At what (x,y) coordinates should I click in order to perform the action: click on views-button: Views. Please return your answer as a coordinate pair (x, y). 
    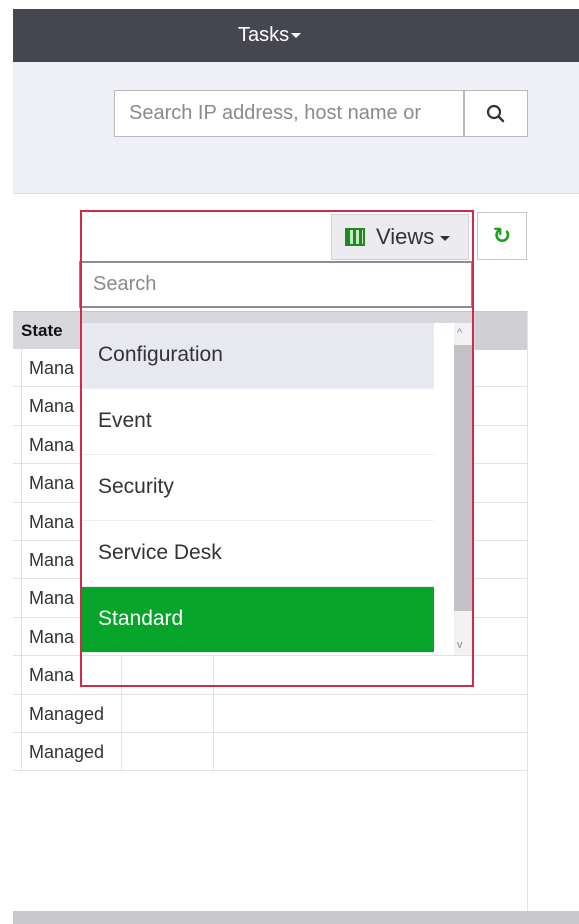
    Looking at the image, I should click on (400, 237).